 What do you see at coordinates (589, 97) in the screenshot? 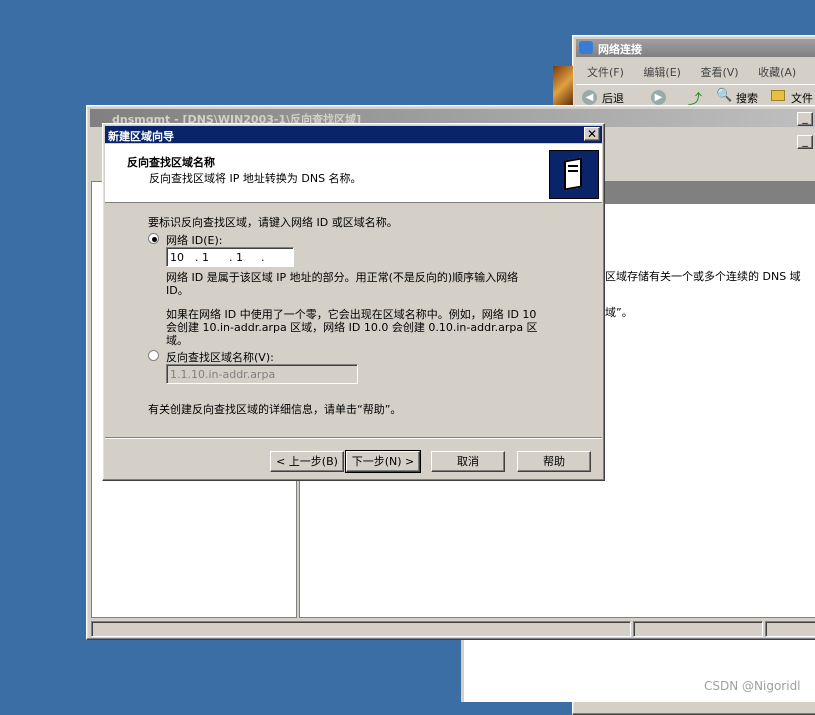
I see `back-arrow-icon: ◀` at bounding box center [589, 97].